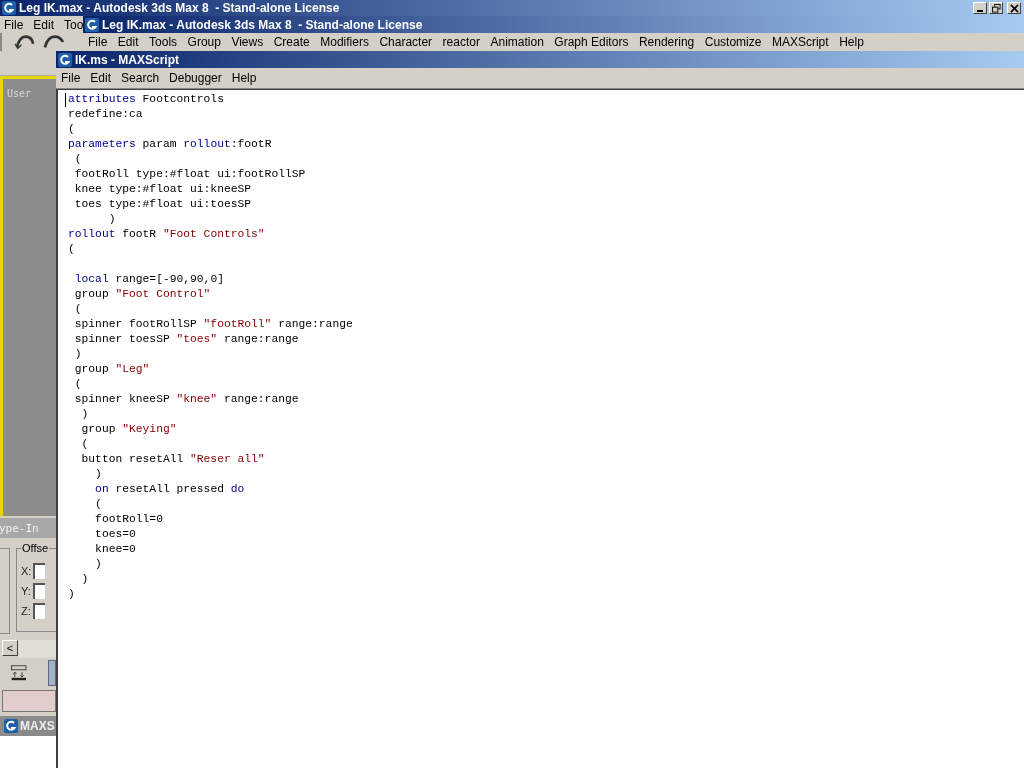  Describe the element at coordinates (26, 591) in the screenshot. I see `axis-label: Y:` at that location.